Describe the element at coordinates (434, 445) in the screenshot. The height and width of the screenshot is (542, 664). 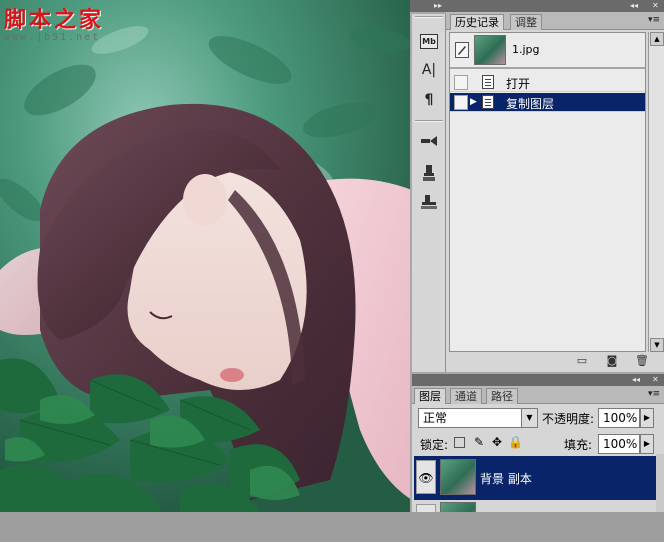
I see `lock-label: 锁定:` at that location.